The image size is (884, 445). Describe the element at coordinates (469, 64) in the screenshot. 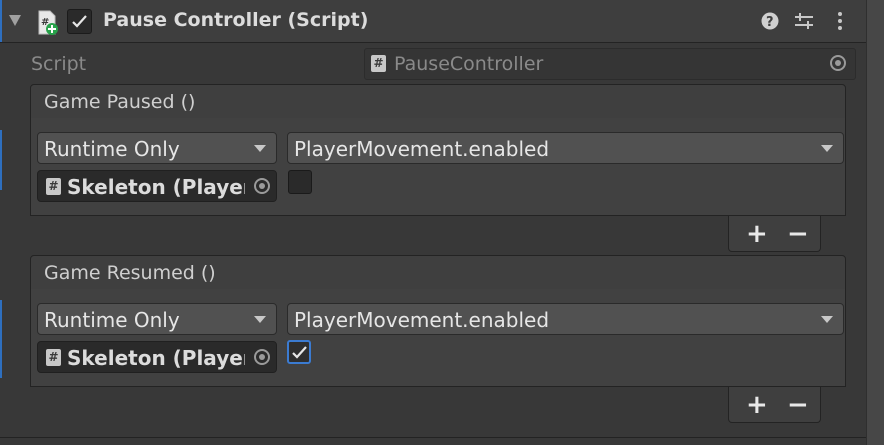

I see `script-field-value: PauseController` at that location.